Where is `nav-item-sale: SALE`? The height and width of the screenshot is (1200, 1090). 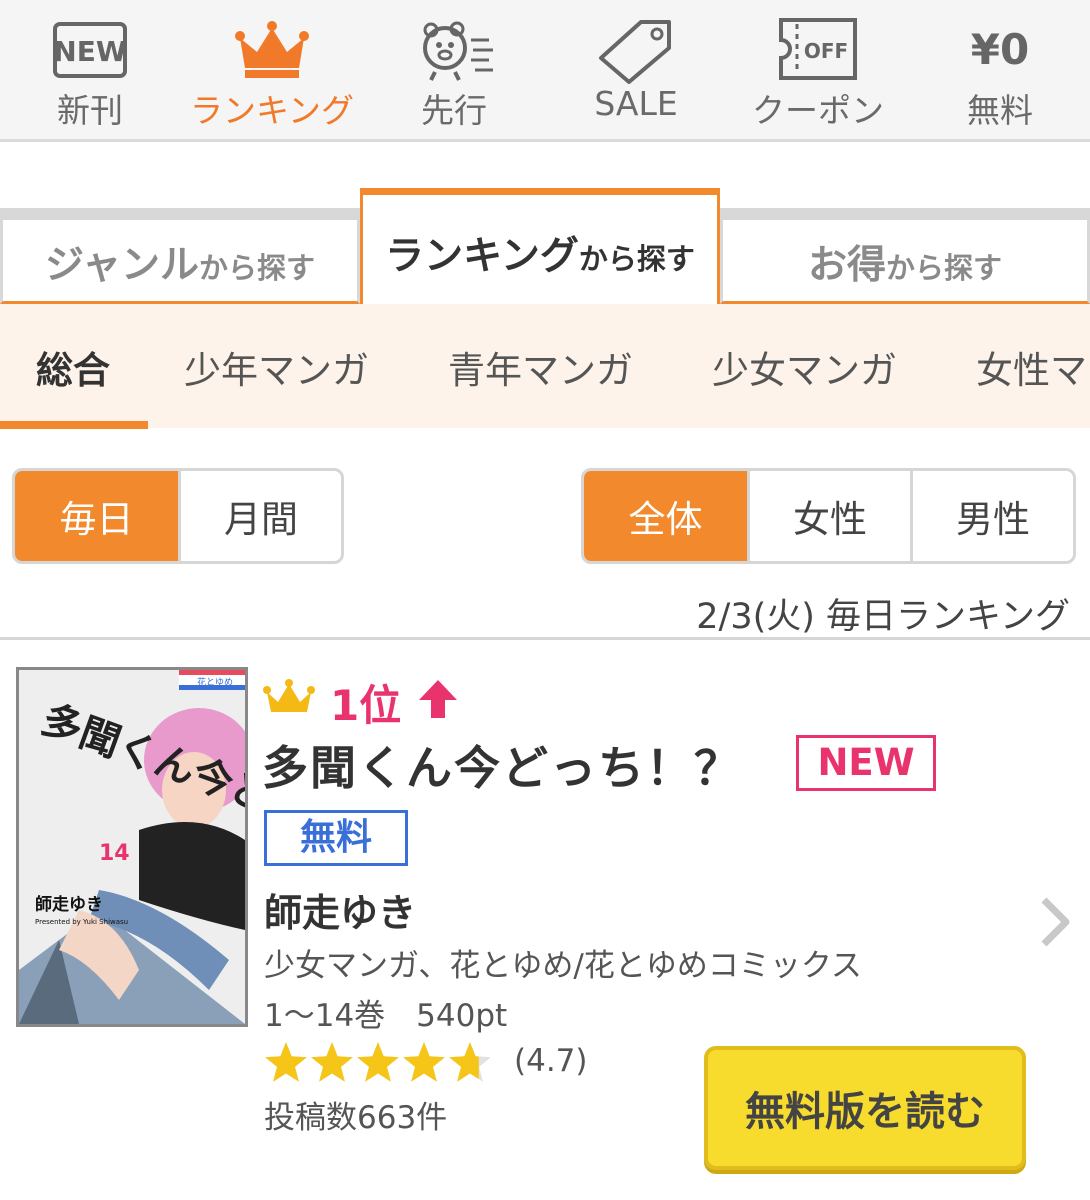 nav-item-sale: SALE is located at coordinates (636, 70).